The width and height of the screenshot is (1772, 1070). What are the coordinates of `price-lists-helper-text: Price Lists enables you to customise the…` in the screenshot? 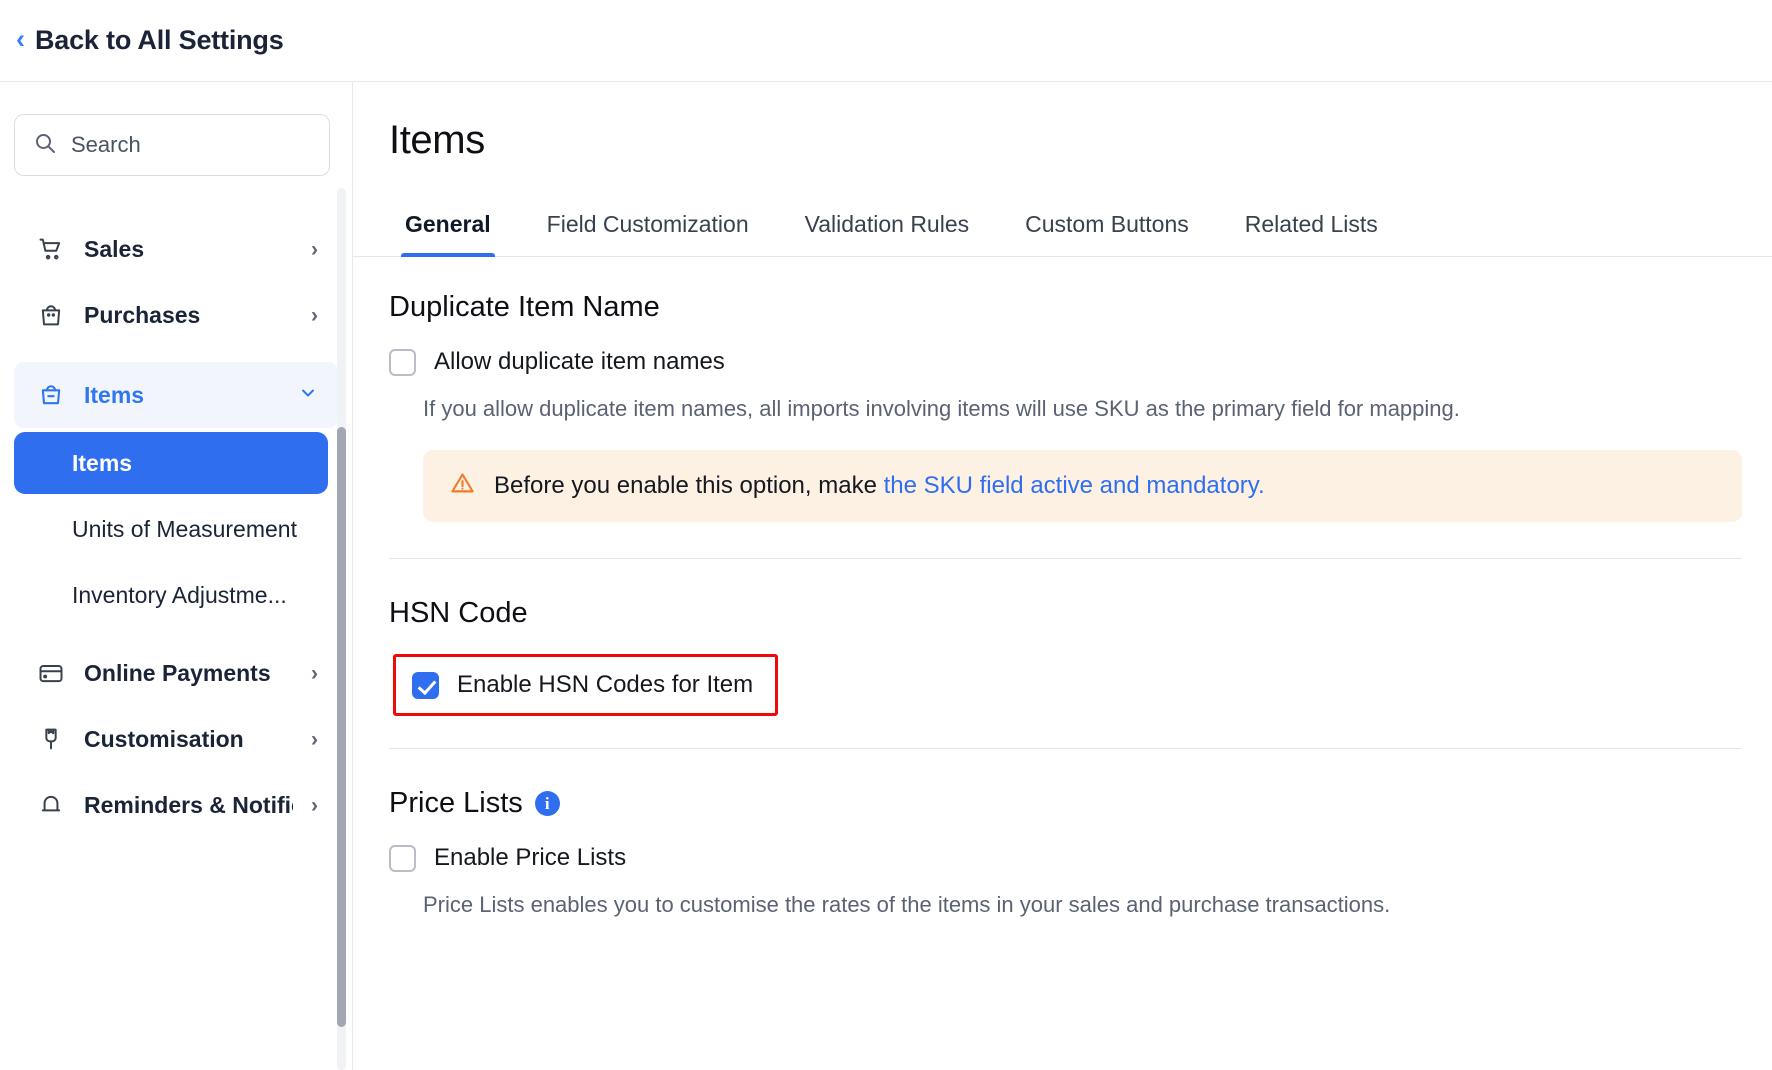 It's located at (907, 904).